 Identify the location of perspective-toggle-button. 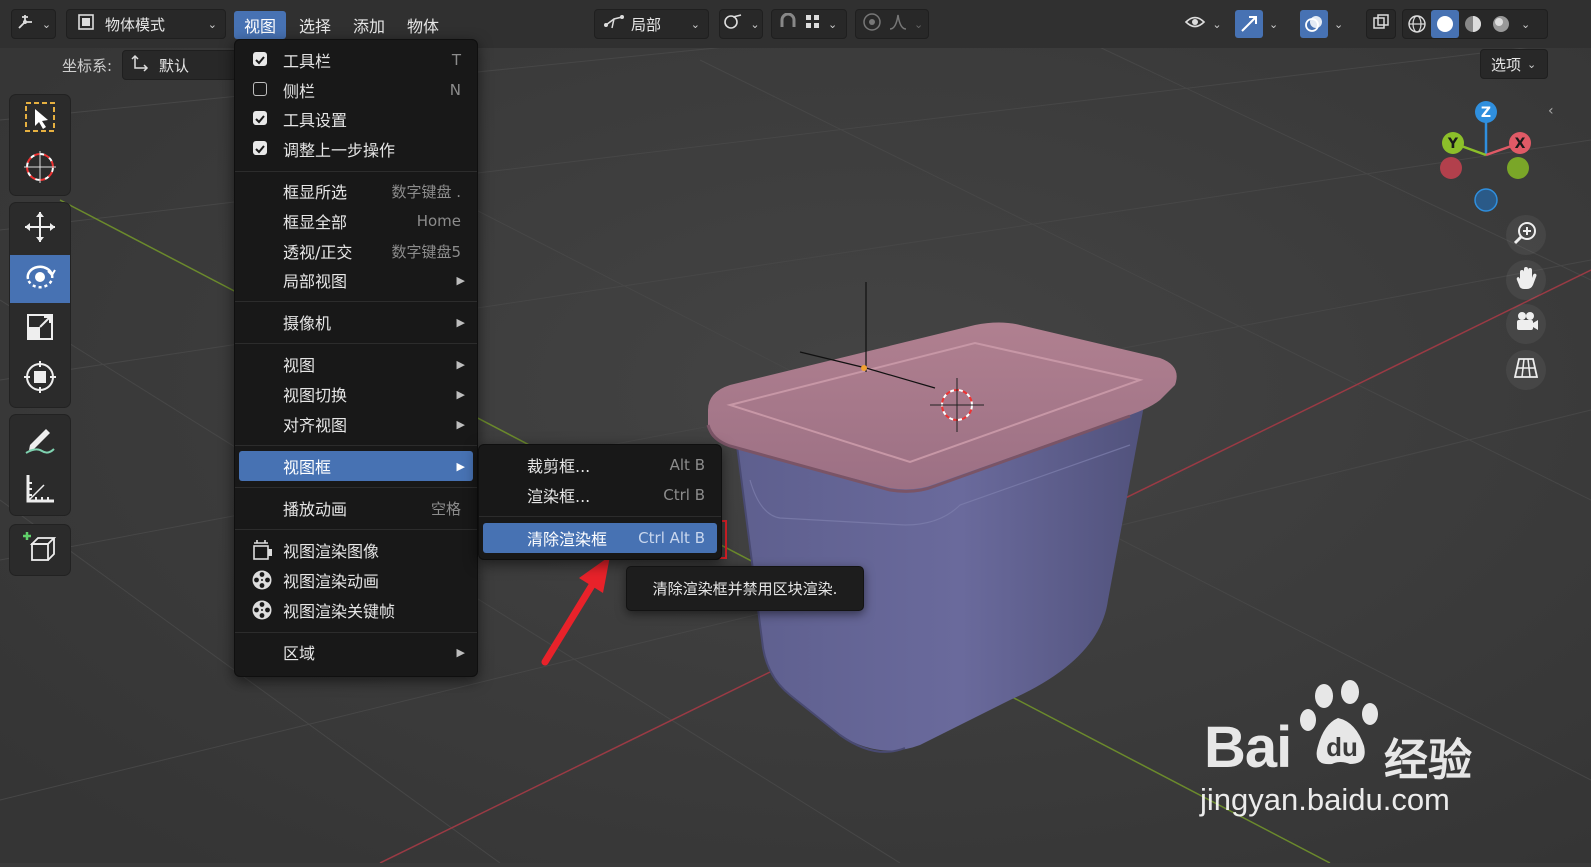
(1526, 370).